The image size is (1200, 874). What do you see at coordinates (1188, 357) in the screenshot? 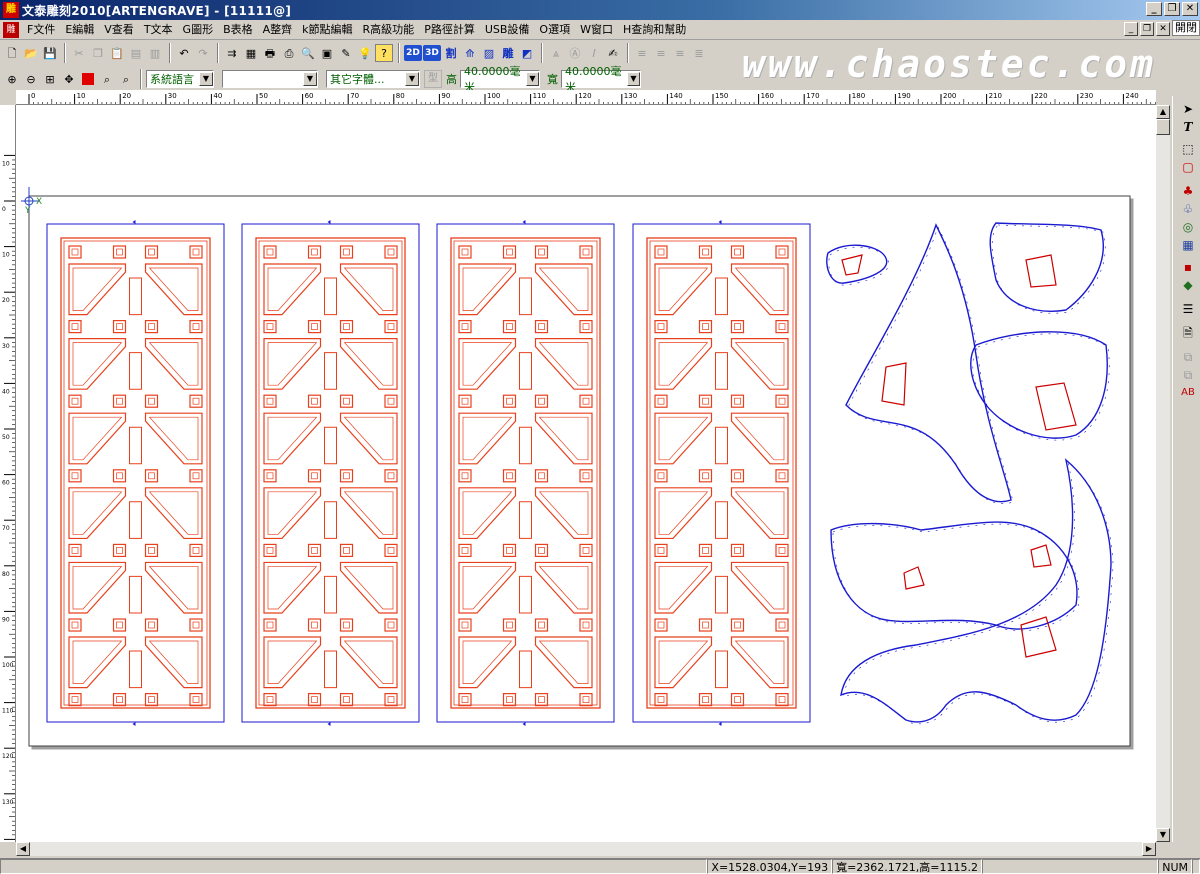
I see `layer-up-icon: ⧉` at bounding box center [1188, 357].